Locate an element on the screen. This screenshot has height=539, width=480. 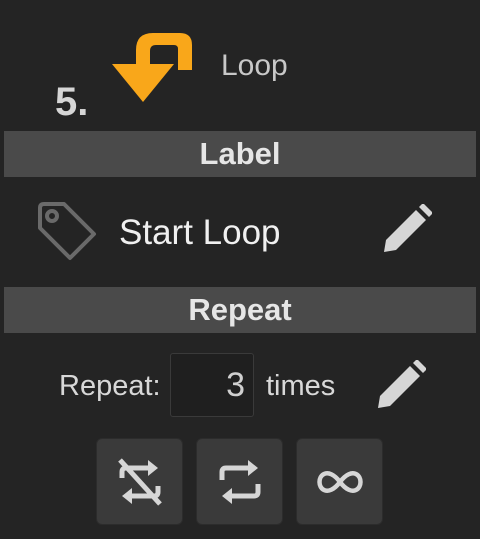
repeat-off-icon is located at coordinates (140, 482).